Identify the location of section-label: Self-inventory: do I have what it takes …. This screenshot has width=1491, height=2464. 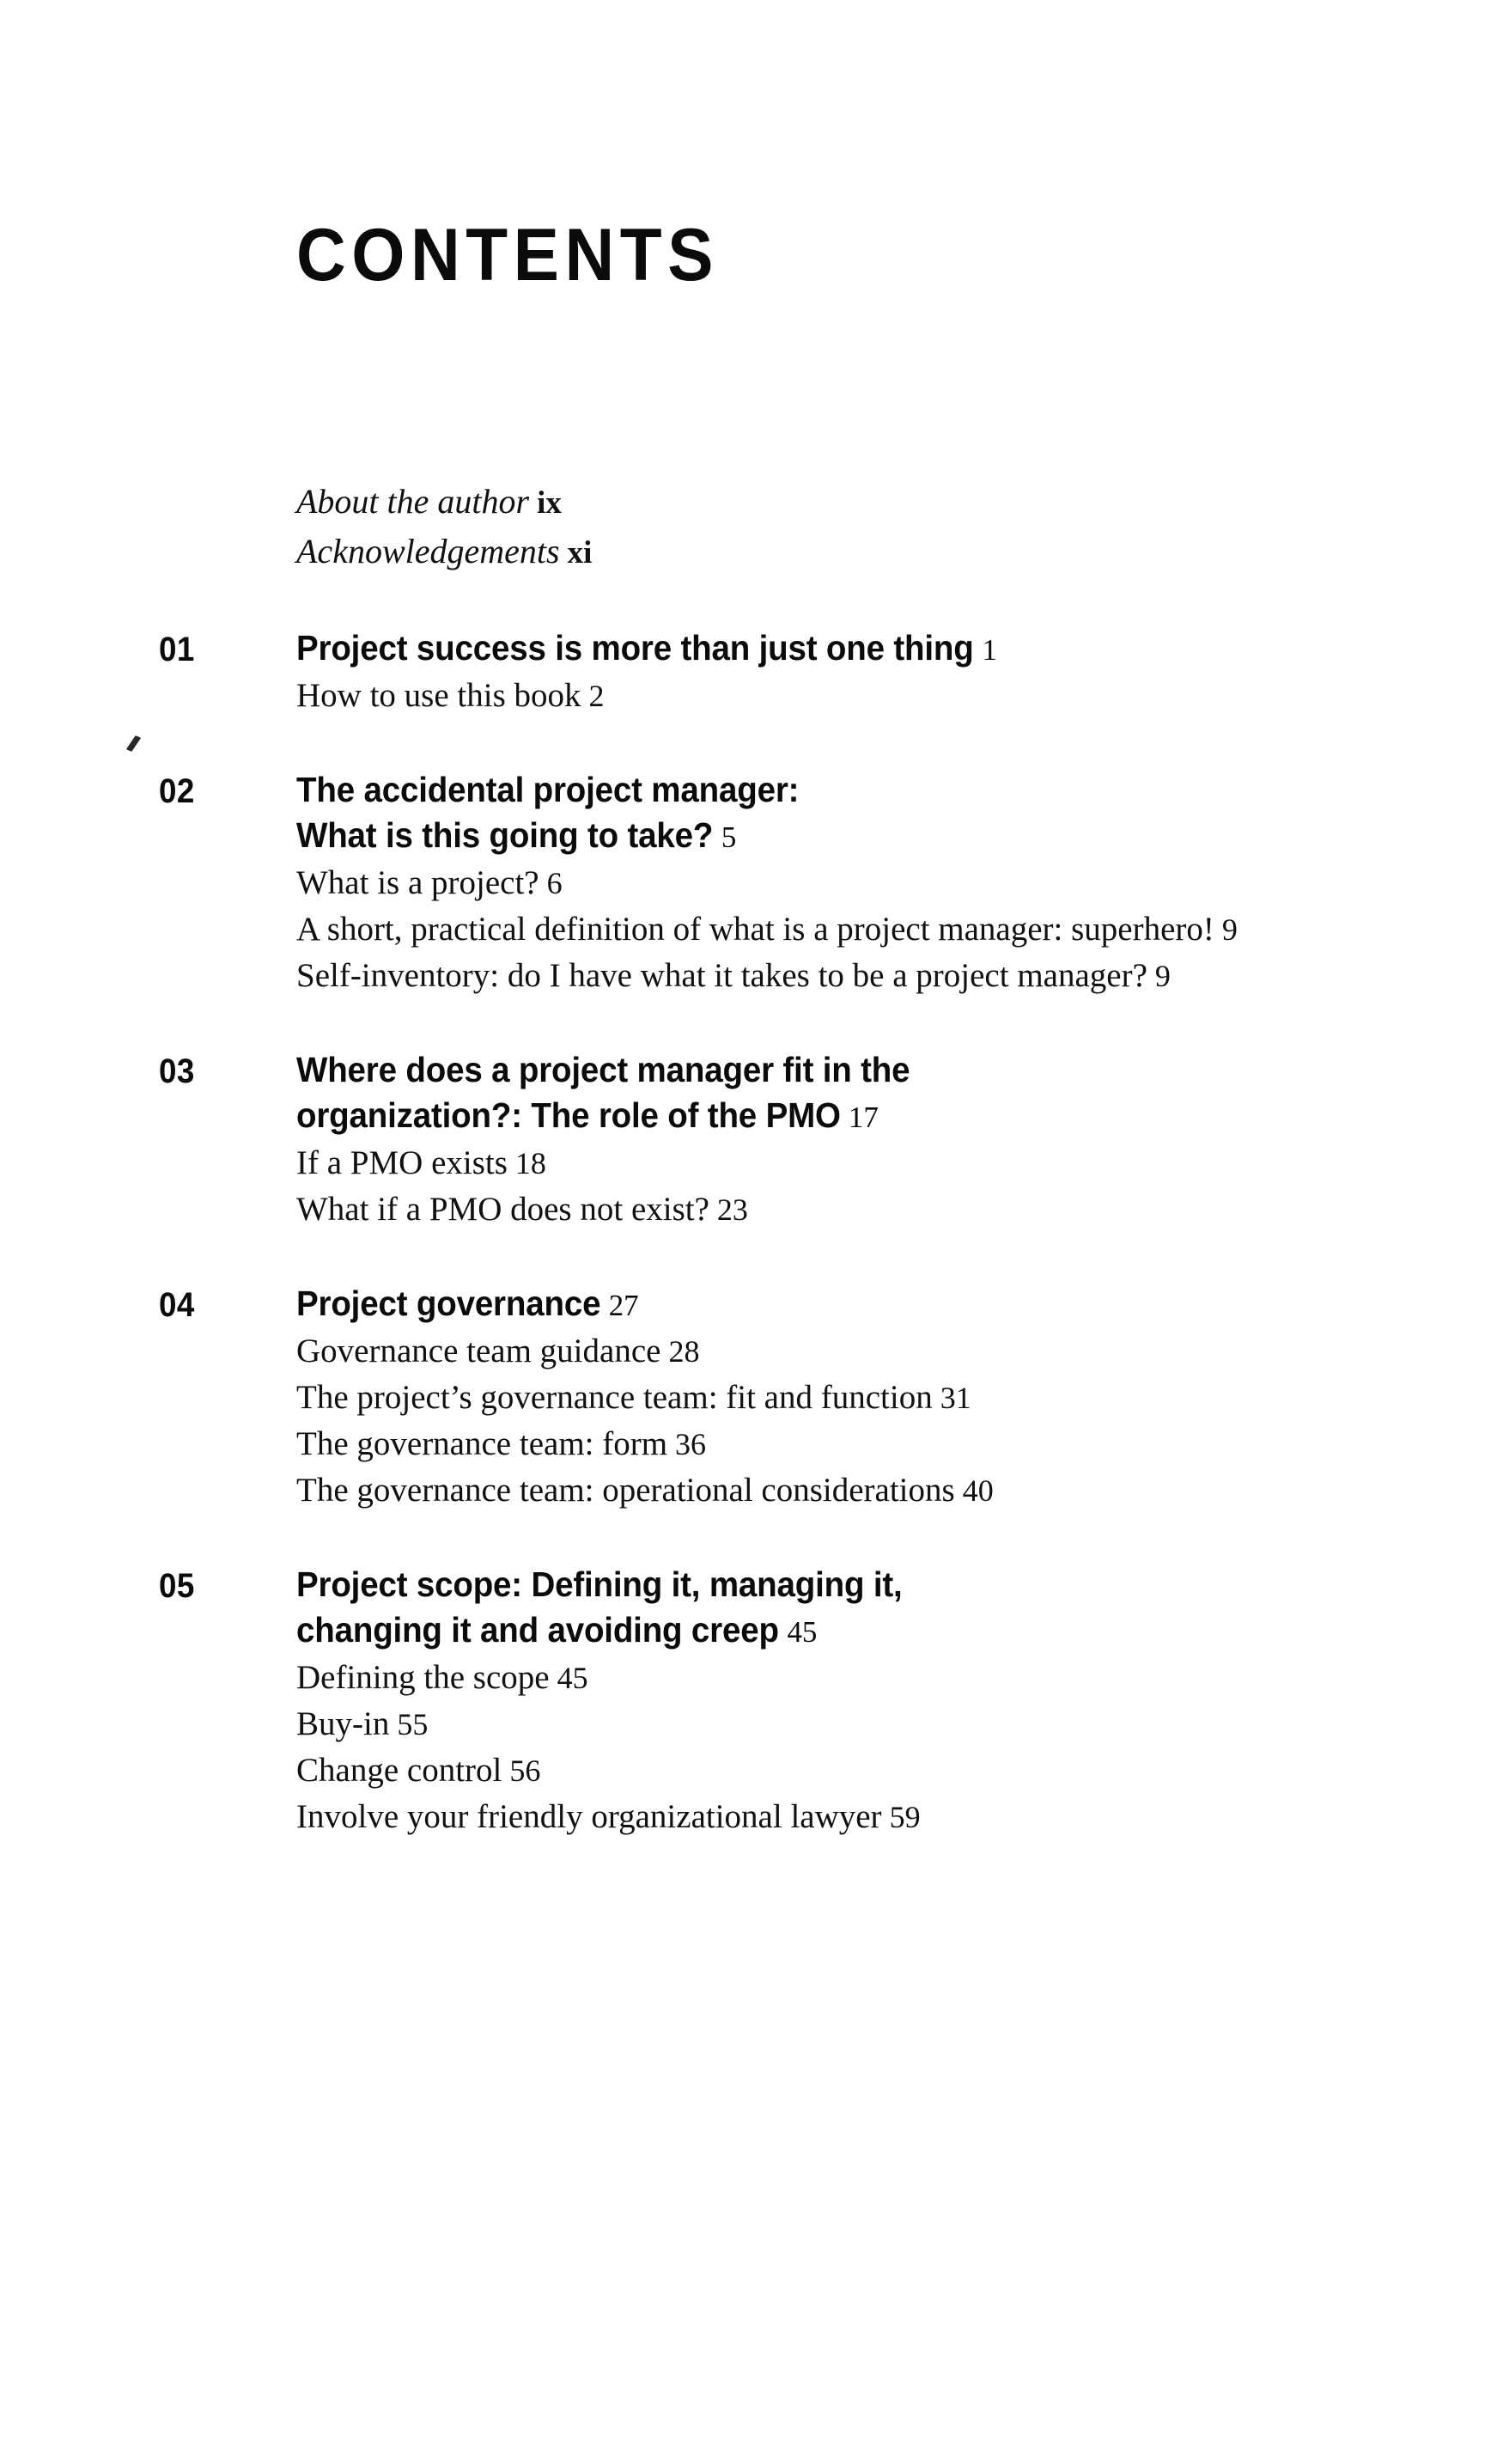
(721, 975).